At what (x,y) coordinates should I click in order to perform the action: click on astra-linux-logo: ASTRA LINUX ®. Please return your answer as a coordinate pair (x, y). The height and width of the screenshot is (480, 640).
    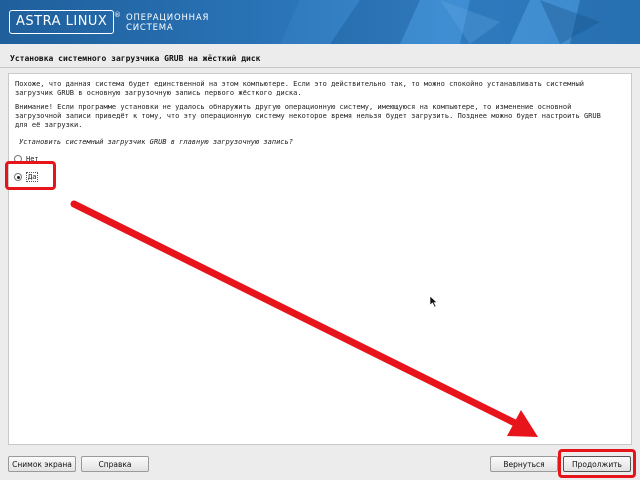
    Looking at the image, I should click on (65, 22).